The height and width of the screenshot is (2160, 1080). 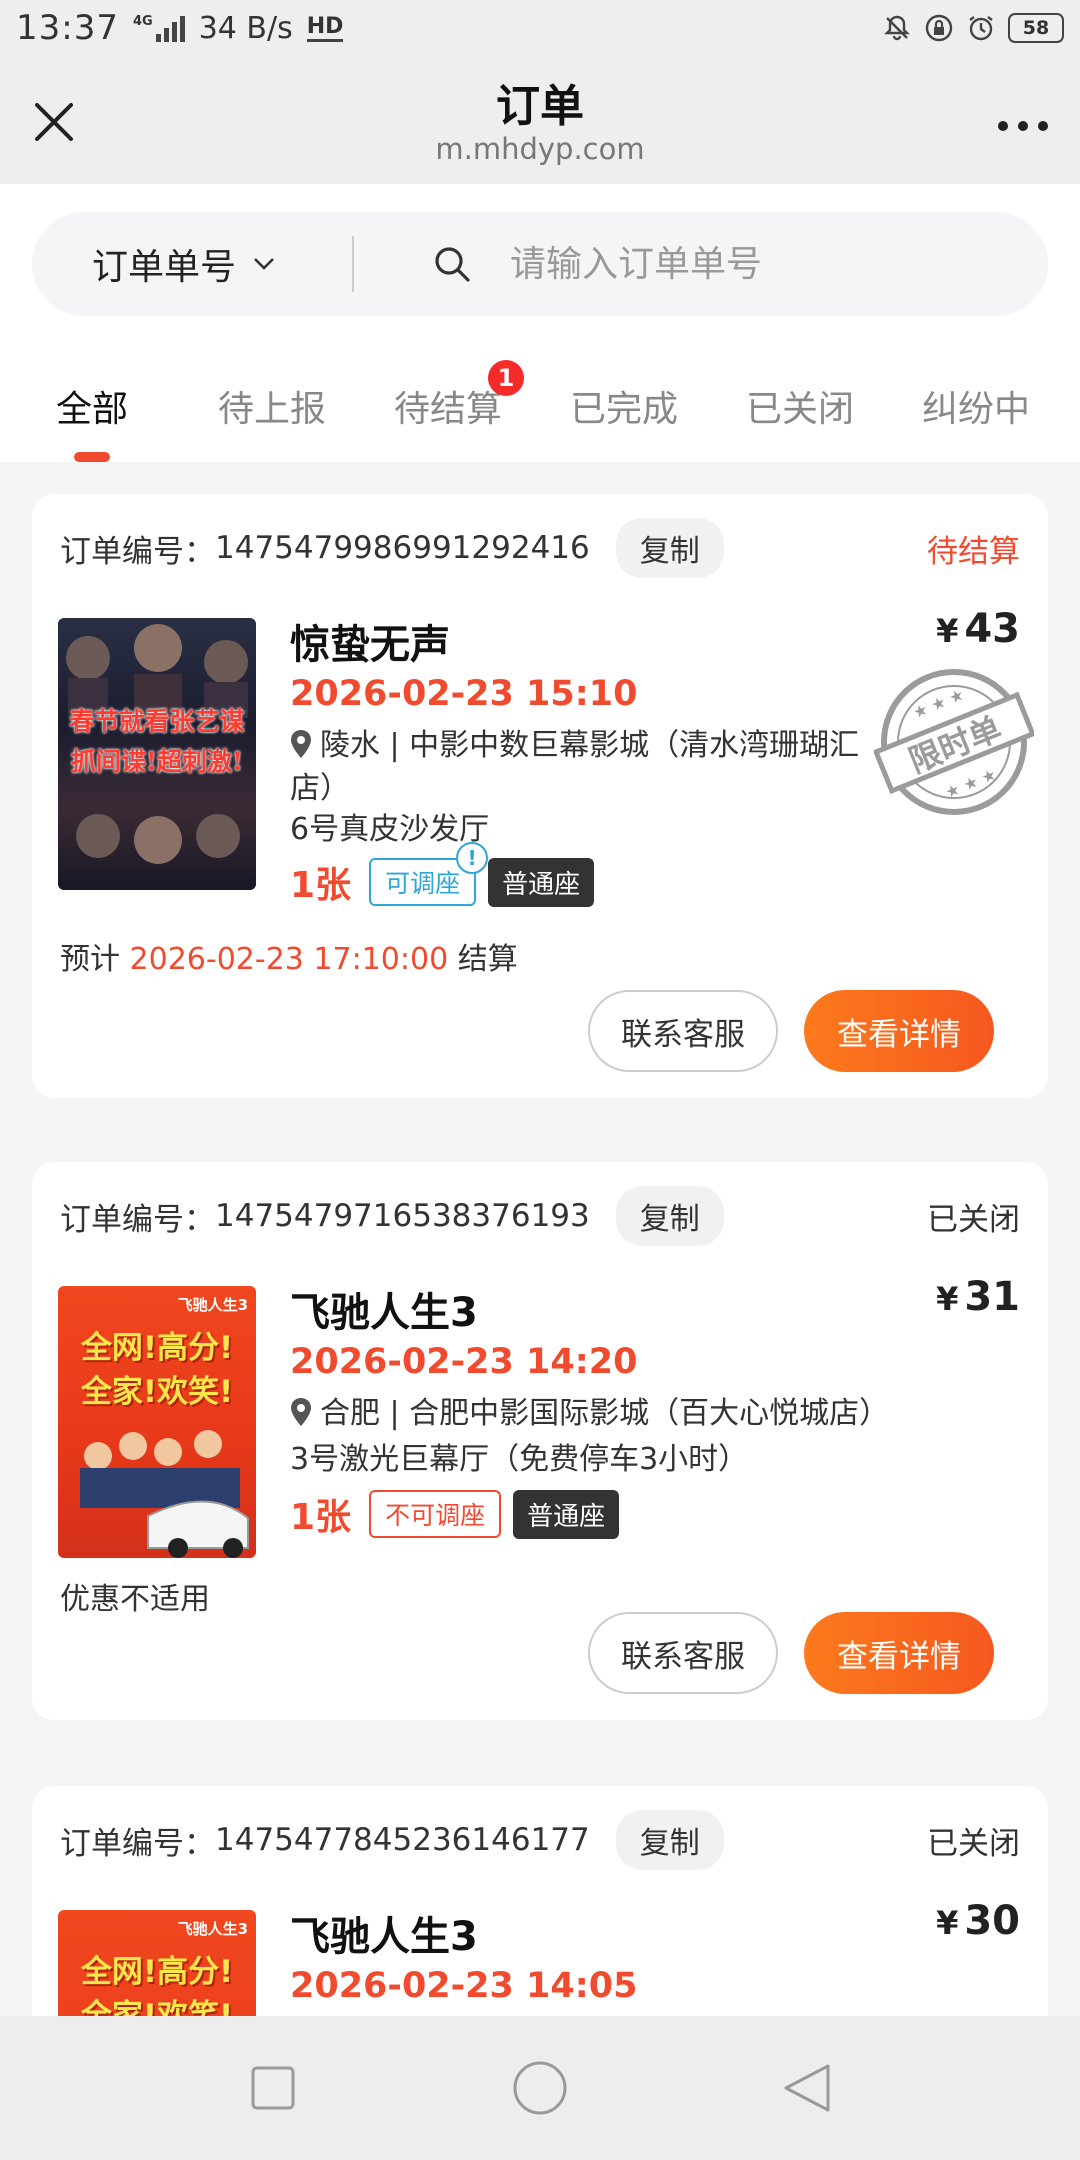 I want to click on tab-pending-settlement: 待结算 1, so click(x=448, y=398).